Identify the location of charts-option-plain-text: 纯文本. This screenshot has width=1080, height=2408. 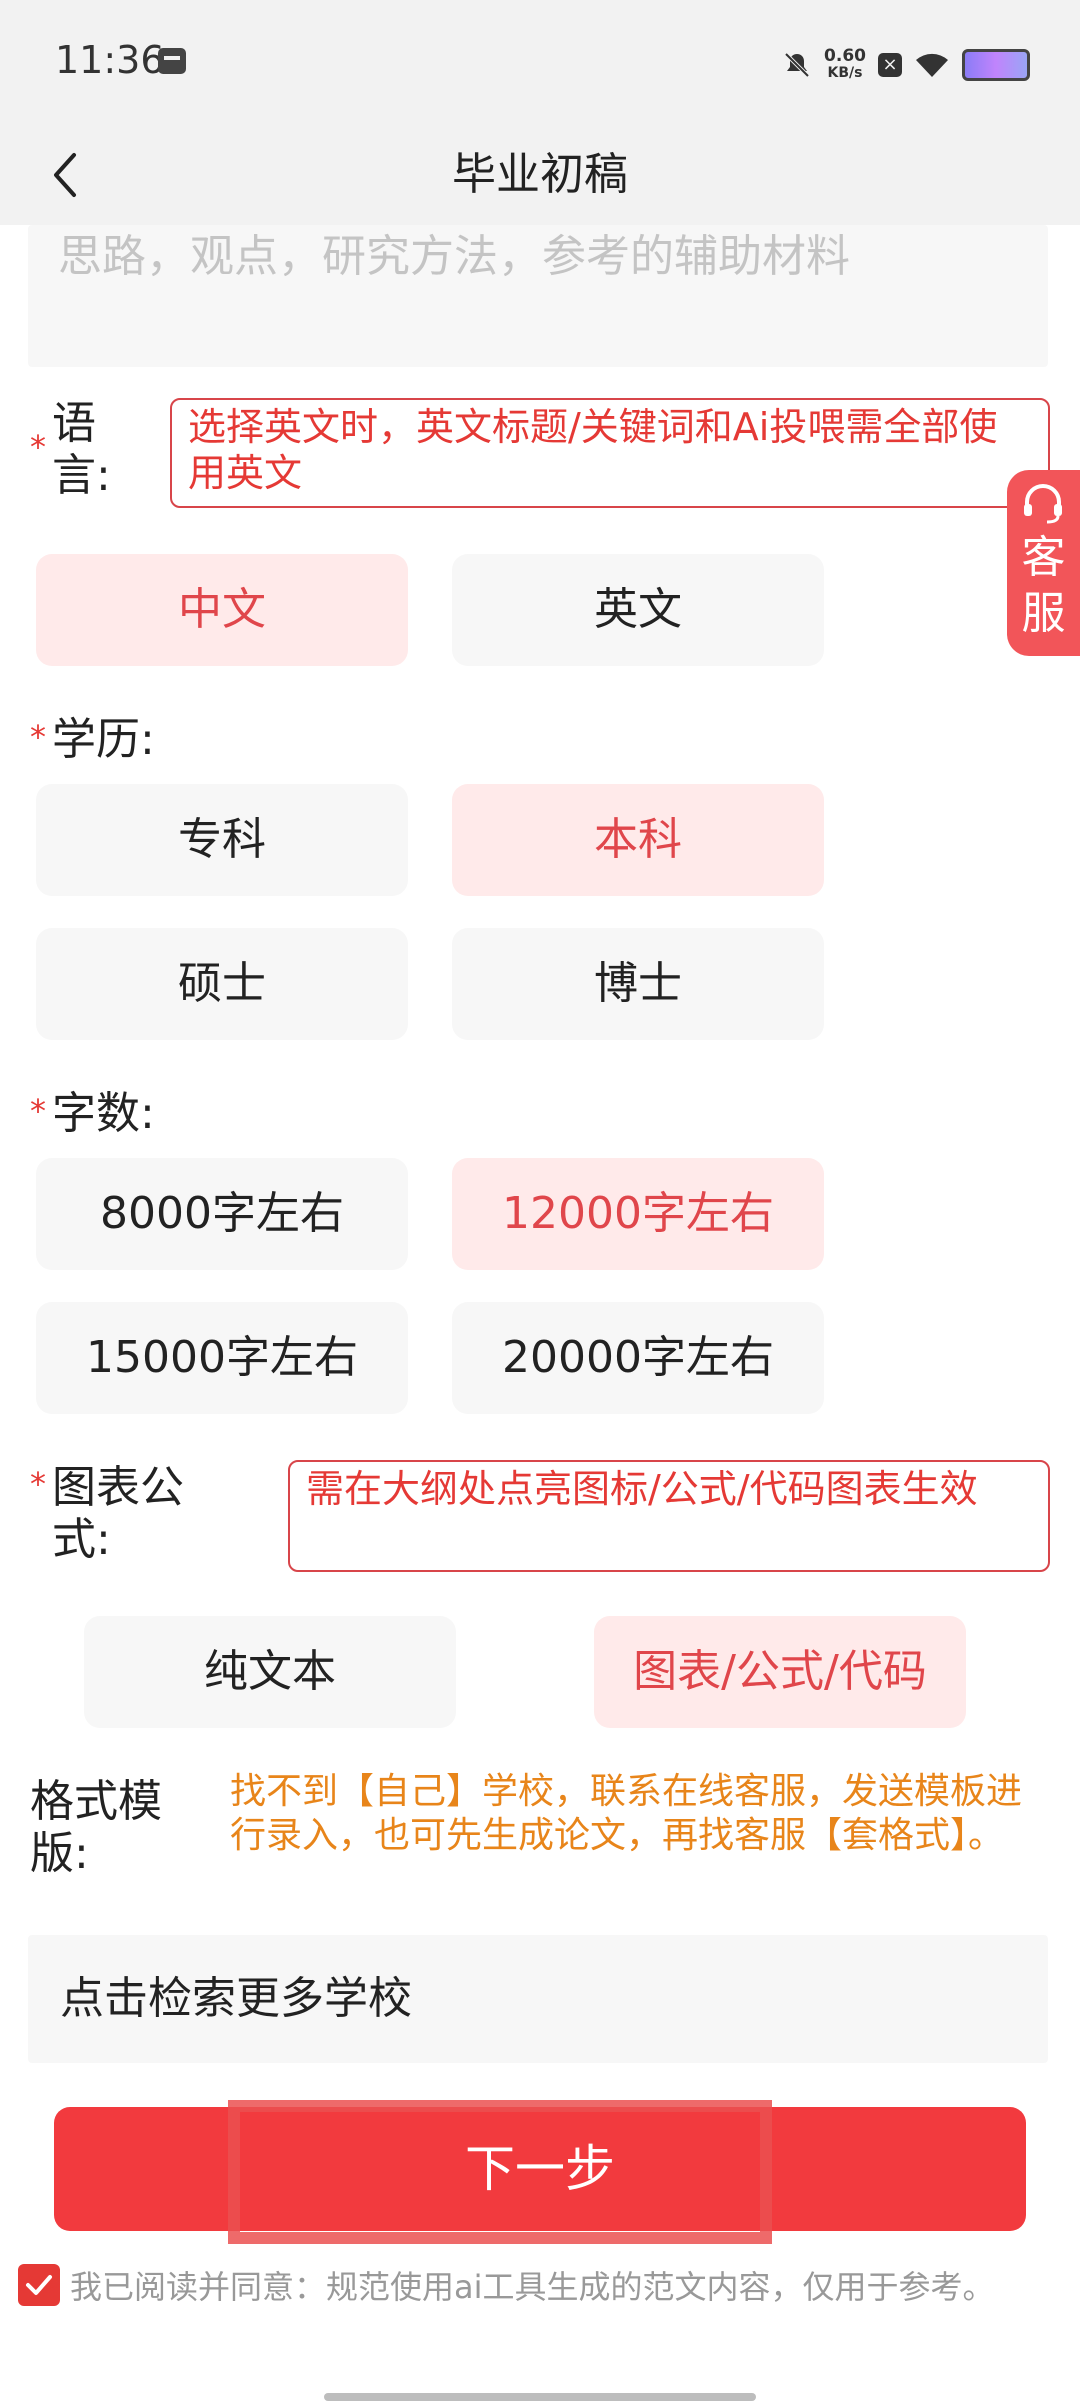
(270, 1672).